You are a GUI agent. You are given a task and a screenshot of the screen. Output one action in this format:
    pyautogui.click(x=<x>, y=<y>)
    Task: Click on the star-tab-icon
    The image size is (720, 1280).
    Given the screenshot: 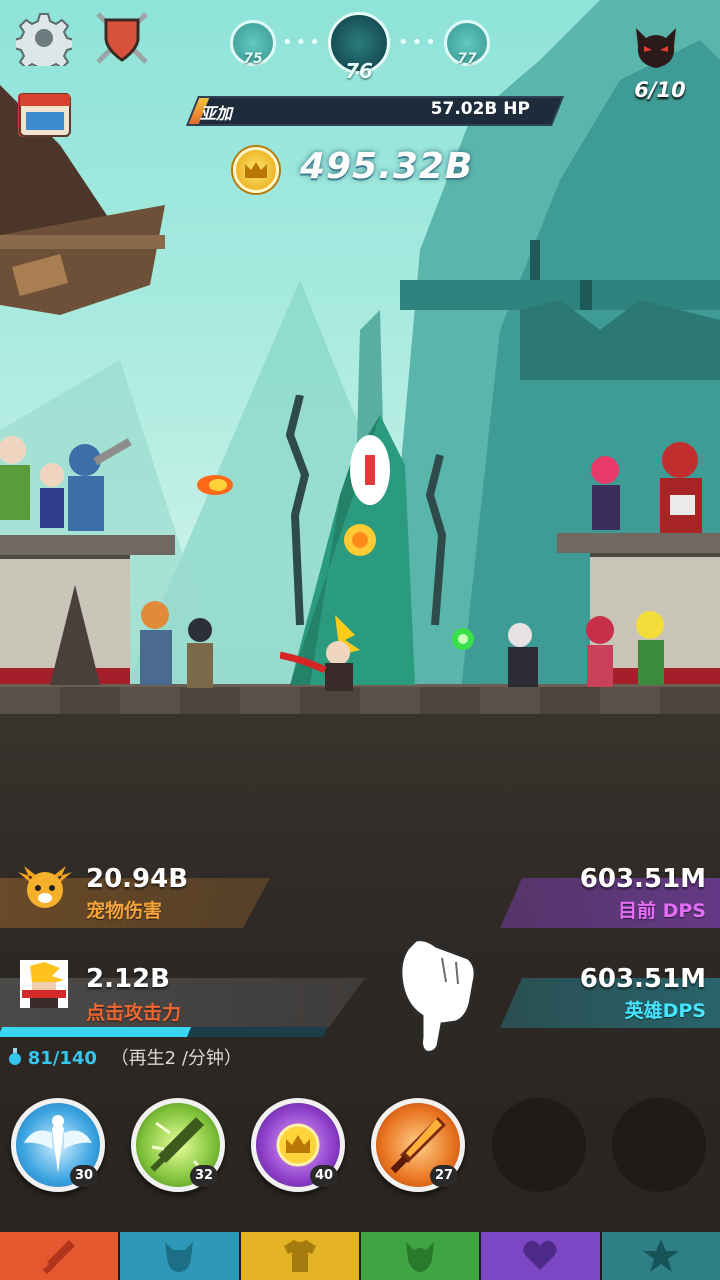 What is the action you would take?
    pyautogui.click(x=660, y=1255)
    